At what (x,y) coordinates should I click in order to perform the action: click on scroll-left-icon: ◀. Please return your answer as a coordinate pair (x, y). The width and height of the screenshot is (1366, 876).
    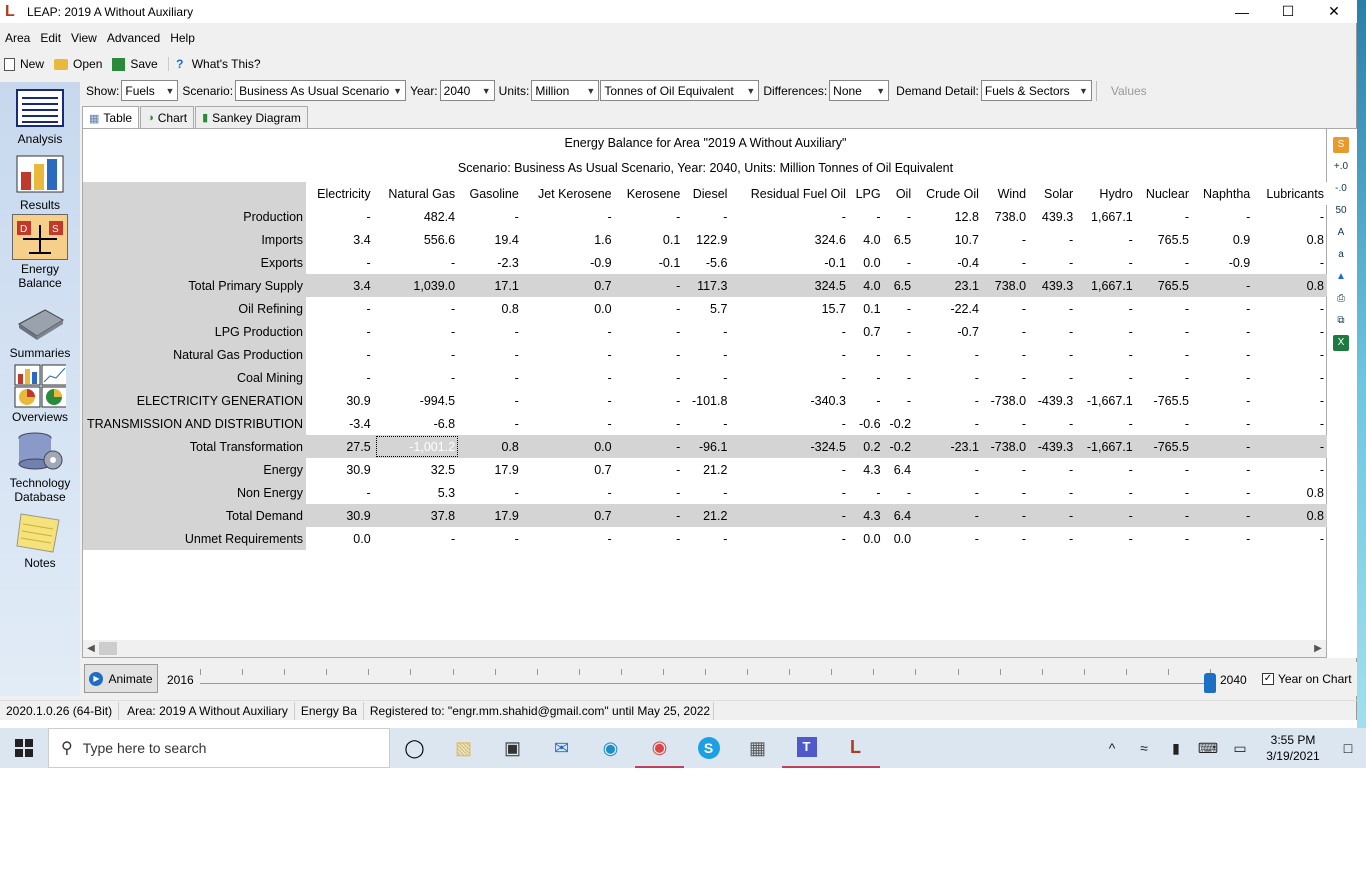
    Looking at the image, I should click on (91, 648).